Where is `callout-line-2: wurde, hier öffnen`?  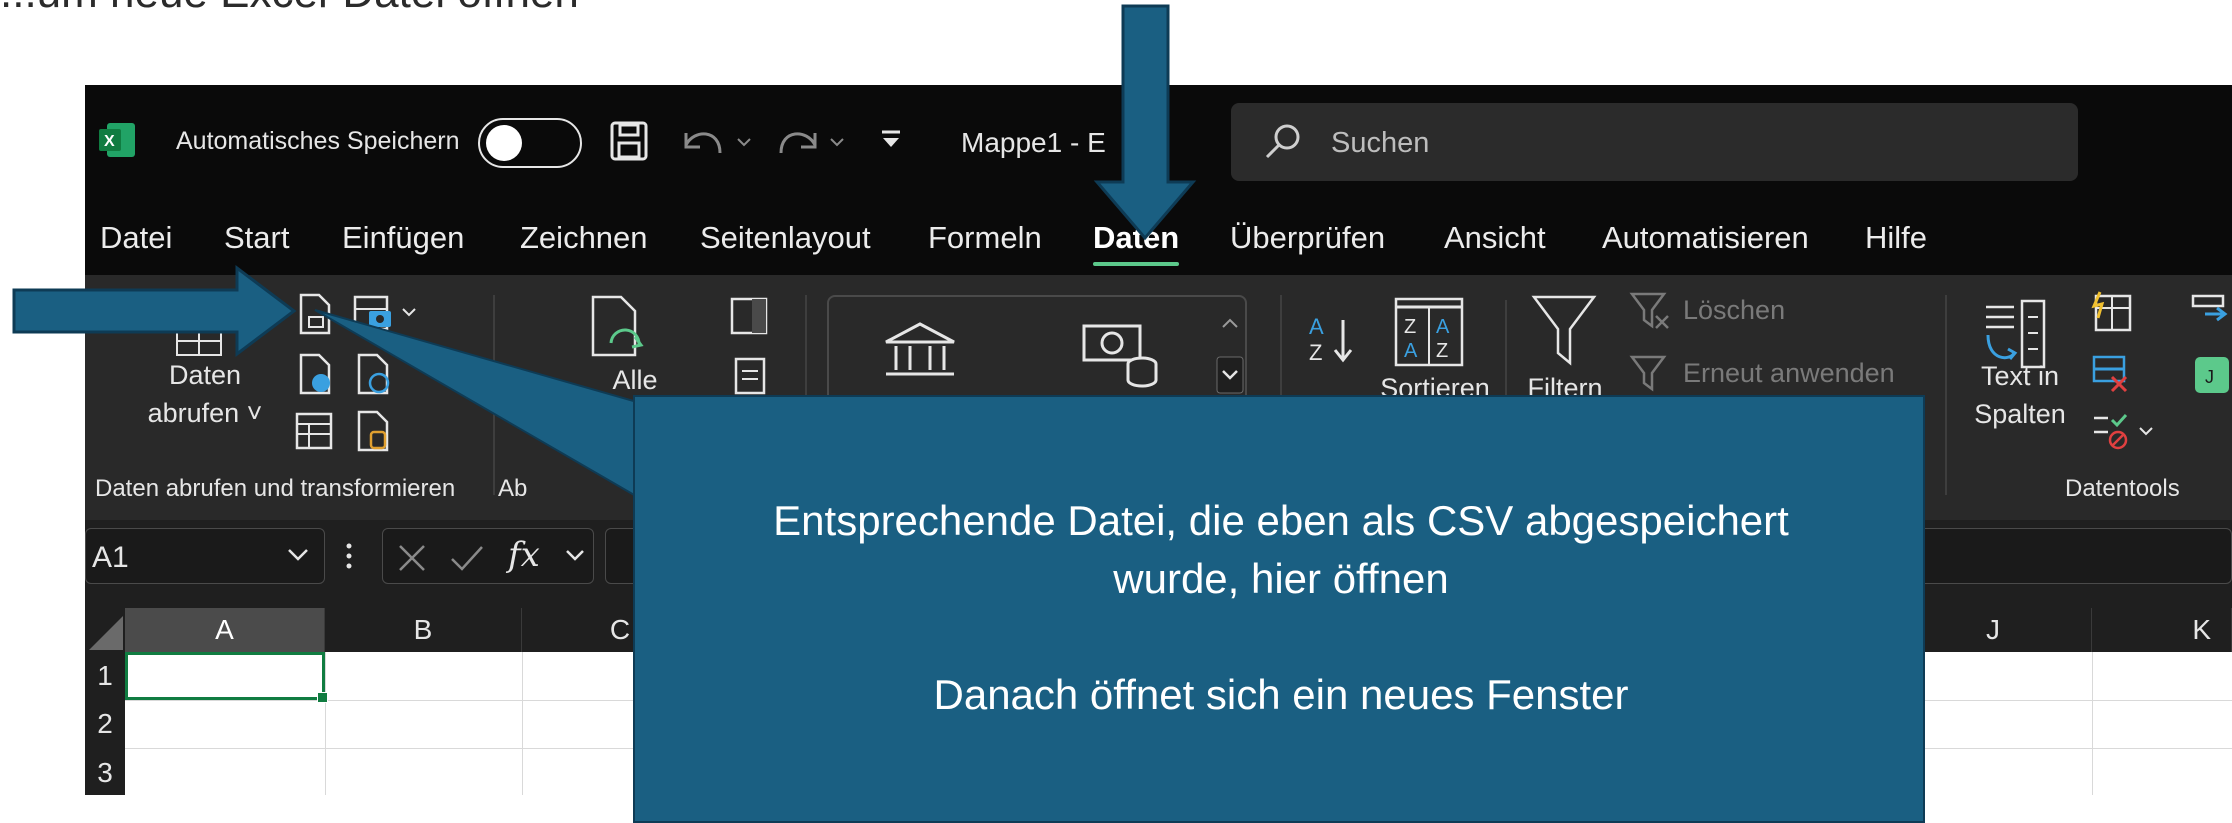 callout-line-2: wurde, hier öffnen is located at coordinates (1281, 578).